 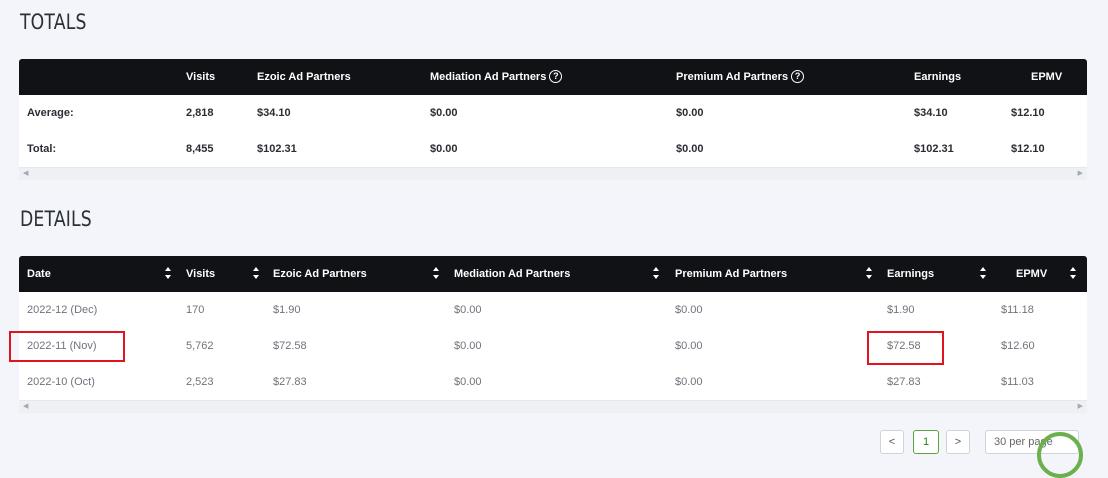 What do you see at coordinates (39, 274) in the screenshot?
I see `details-col-date: Date` at bounding box center [39, 274].